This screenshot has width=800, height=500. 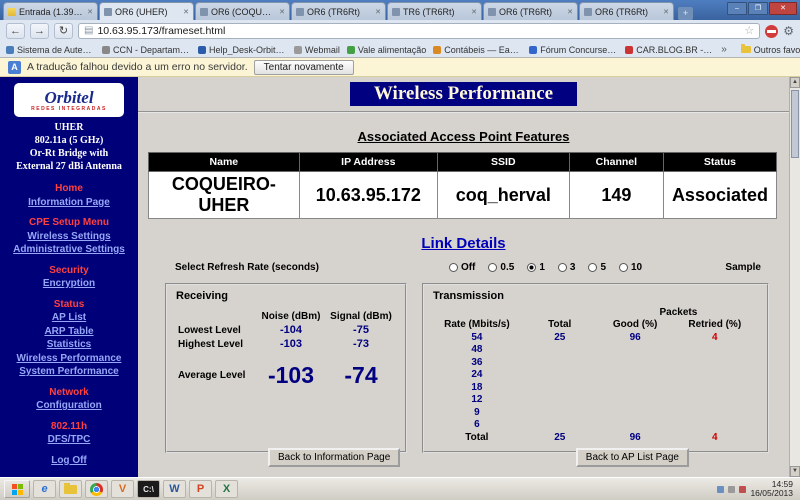 What do you see at coordinates (724, 49) in the screenshot?
I see `bookmarks-overflow-icon: »` at bounding box center [724, 49].